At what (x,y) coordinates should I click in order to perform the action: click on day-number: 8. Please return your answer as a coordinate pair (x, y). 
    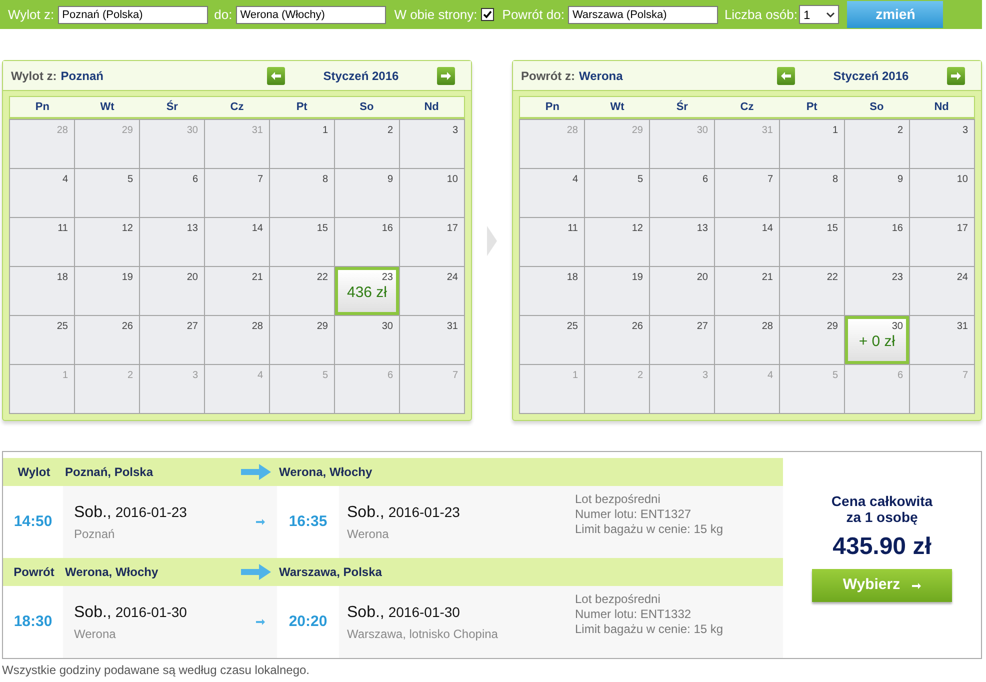
    Looking at the image, I should click on (325, 180).